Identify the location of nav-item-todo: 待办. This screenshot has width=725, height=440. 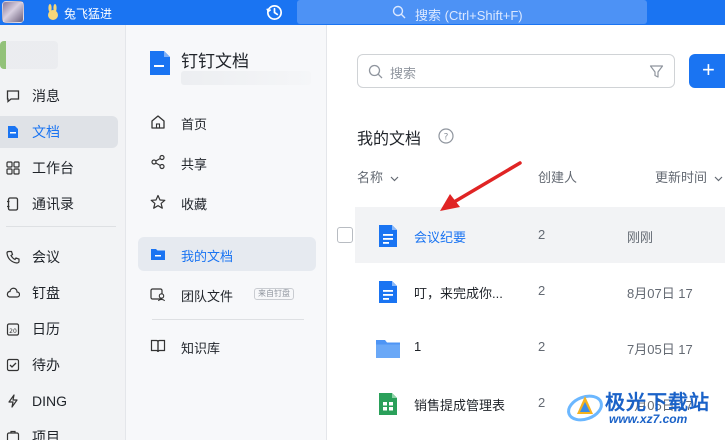
(59, 365).